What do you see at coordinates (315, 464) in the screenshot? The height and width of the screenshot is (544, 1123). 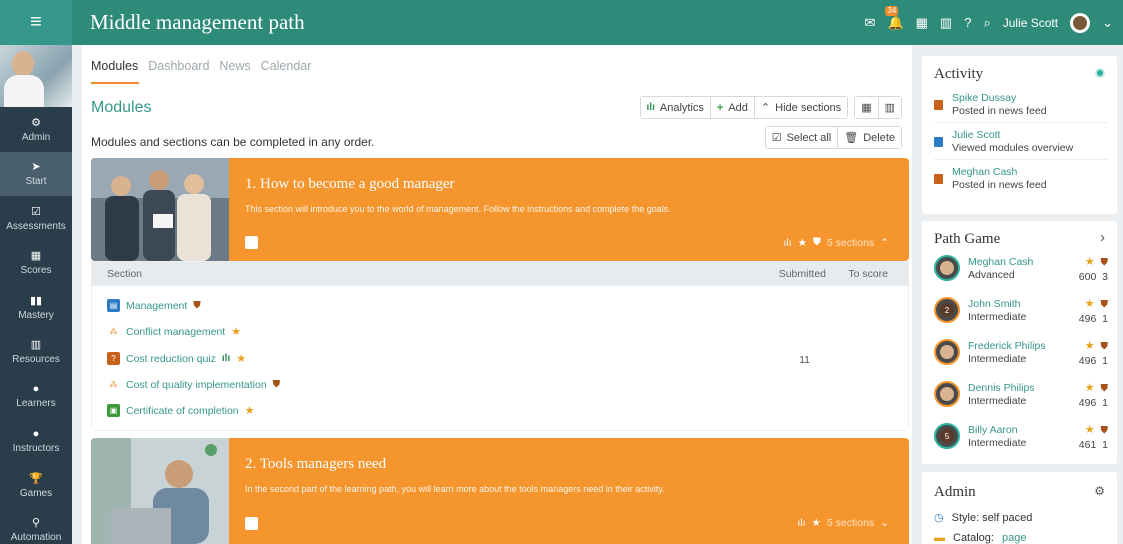 I see `section-title: 2. Tools managers need` at bounding box center [315, 464].